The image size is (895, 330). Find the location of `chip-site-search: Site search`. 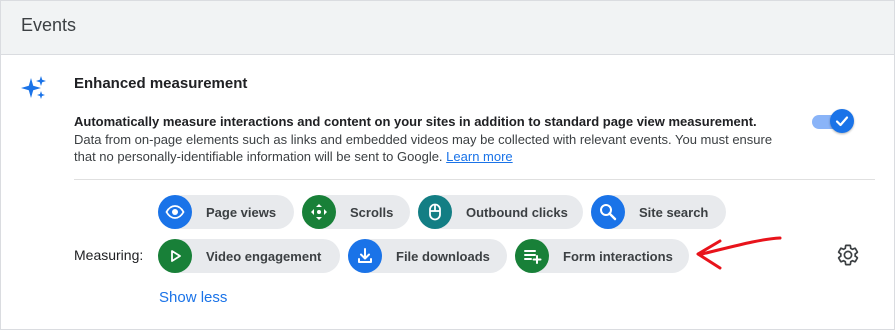

chip-site-search: Site search is located at coordinates (658, 212).